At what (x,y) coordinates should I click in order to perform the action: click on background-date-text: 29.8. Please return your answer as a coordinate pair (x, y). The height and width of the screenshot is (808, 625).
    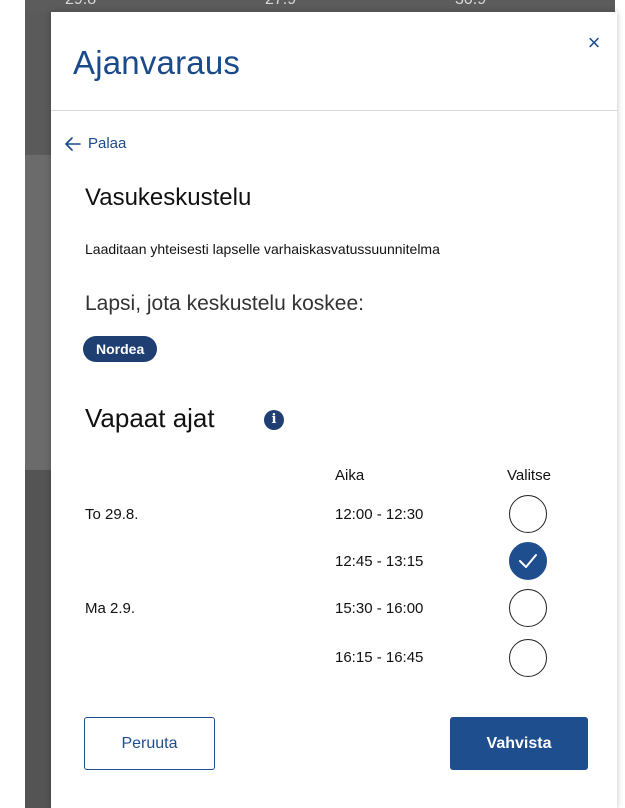
    Looking at the image, I should click on (80, 4).